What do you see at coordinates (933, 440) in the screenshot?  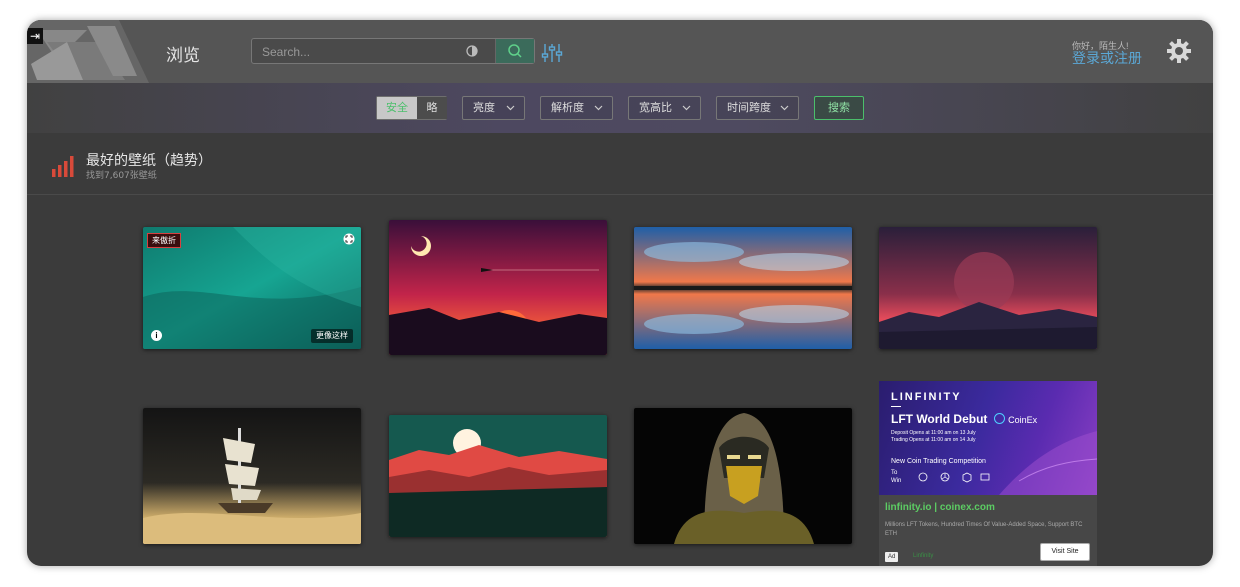 I see `ad-trading-line: Trading Opens at 11:00 am on 14 July` at bounding box center [933, 440].